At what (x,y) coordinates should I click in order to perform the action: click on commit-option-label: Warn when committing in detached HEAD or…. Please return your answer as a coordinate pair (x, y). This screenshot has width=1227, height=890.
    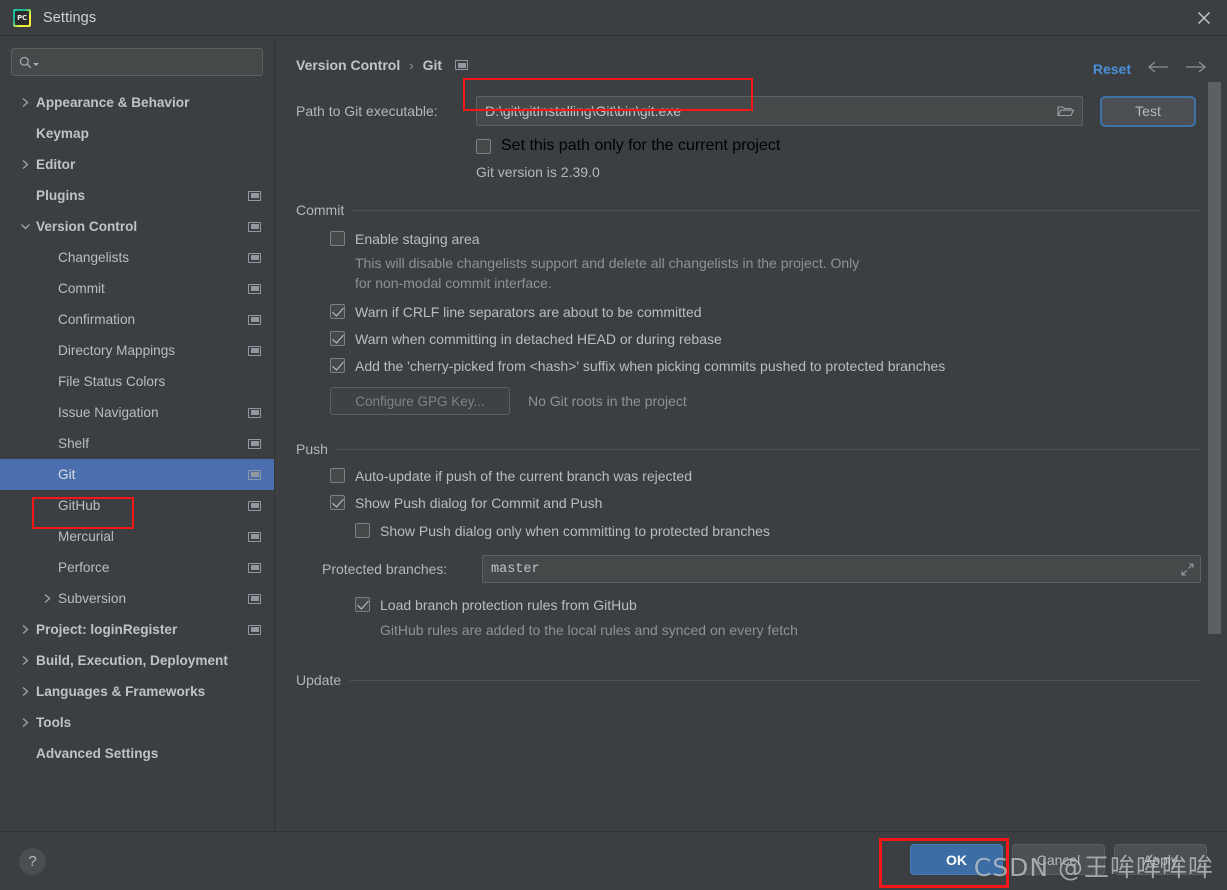
    Looking at the image, I should click on (538, 339).